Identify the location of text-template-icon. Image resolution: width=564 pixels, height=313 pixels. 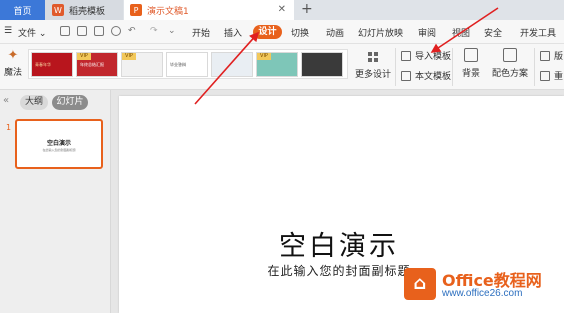
(406, 75).